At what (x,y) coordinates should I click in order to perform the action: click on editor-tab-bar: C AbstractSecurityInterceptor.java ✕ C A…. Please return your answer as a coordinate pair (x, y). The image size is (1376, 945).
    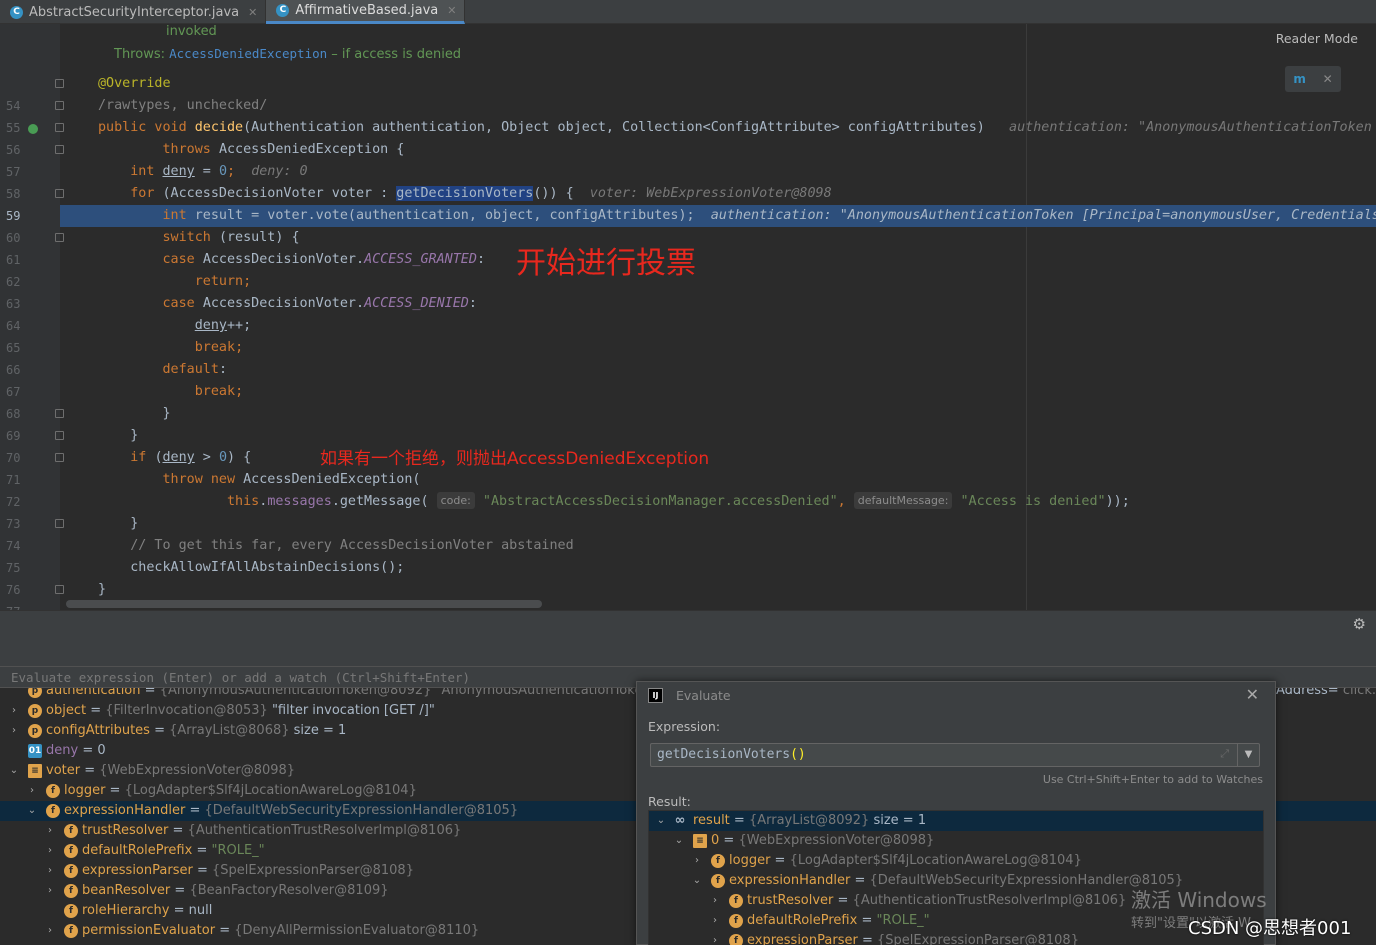
    Looking at the image, I should click on (688, 12).